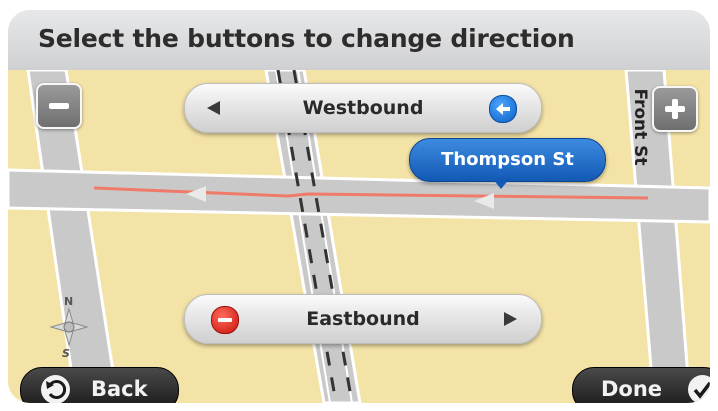  I want to click on compass-south: S, so click(66, 353).